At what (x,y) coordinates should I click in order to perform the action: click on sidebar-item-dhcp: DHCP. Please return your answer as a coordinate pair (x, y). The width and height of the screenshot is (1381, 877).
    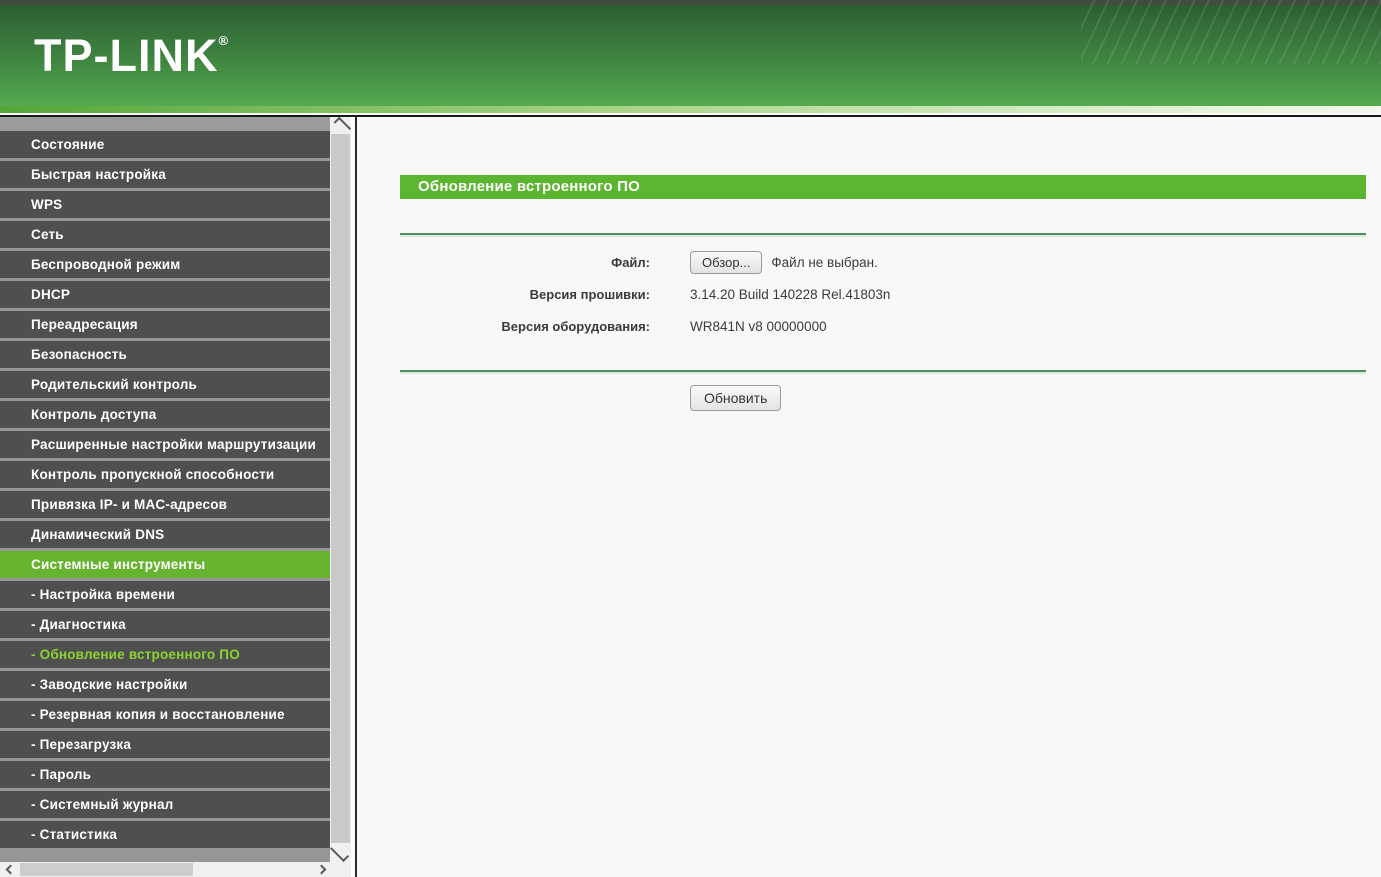
    Looking at the image, I should click on (165, 294).